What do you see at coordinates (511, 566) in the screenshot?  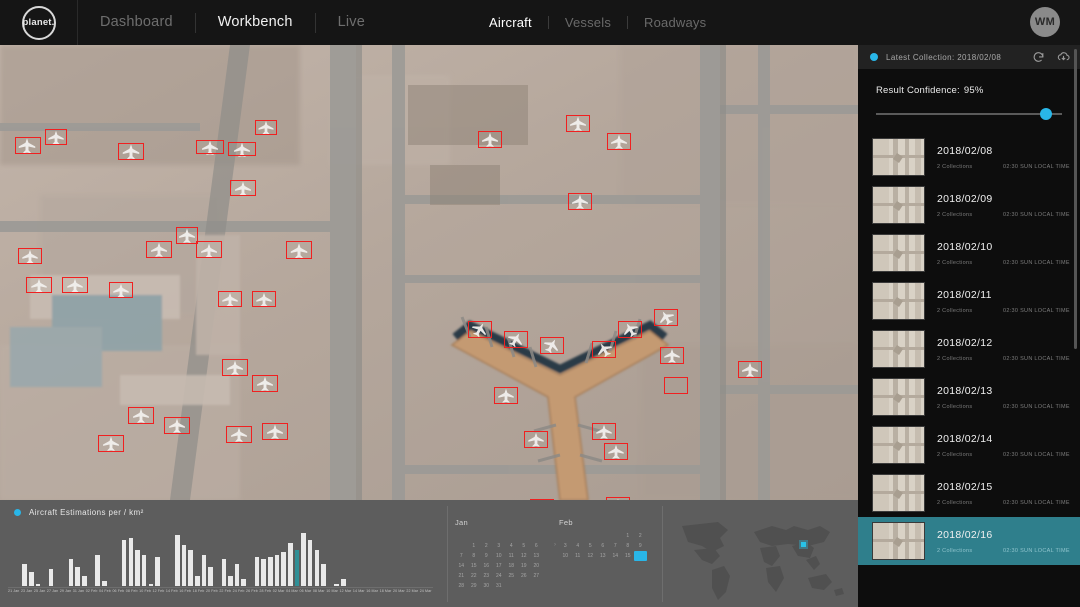 I see `calendar-day: 18` at bounding box center [511, 566].